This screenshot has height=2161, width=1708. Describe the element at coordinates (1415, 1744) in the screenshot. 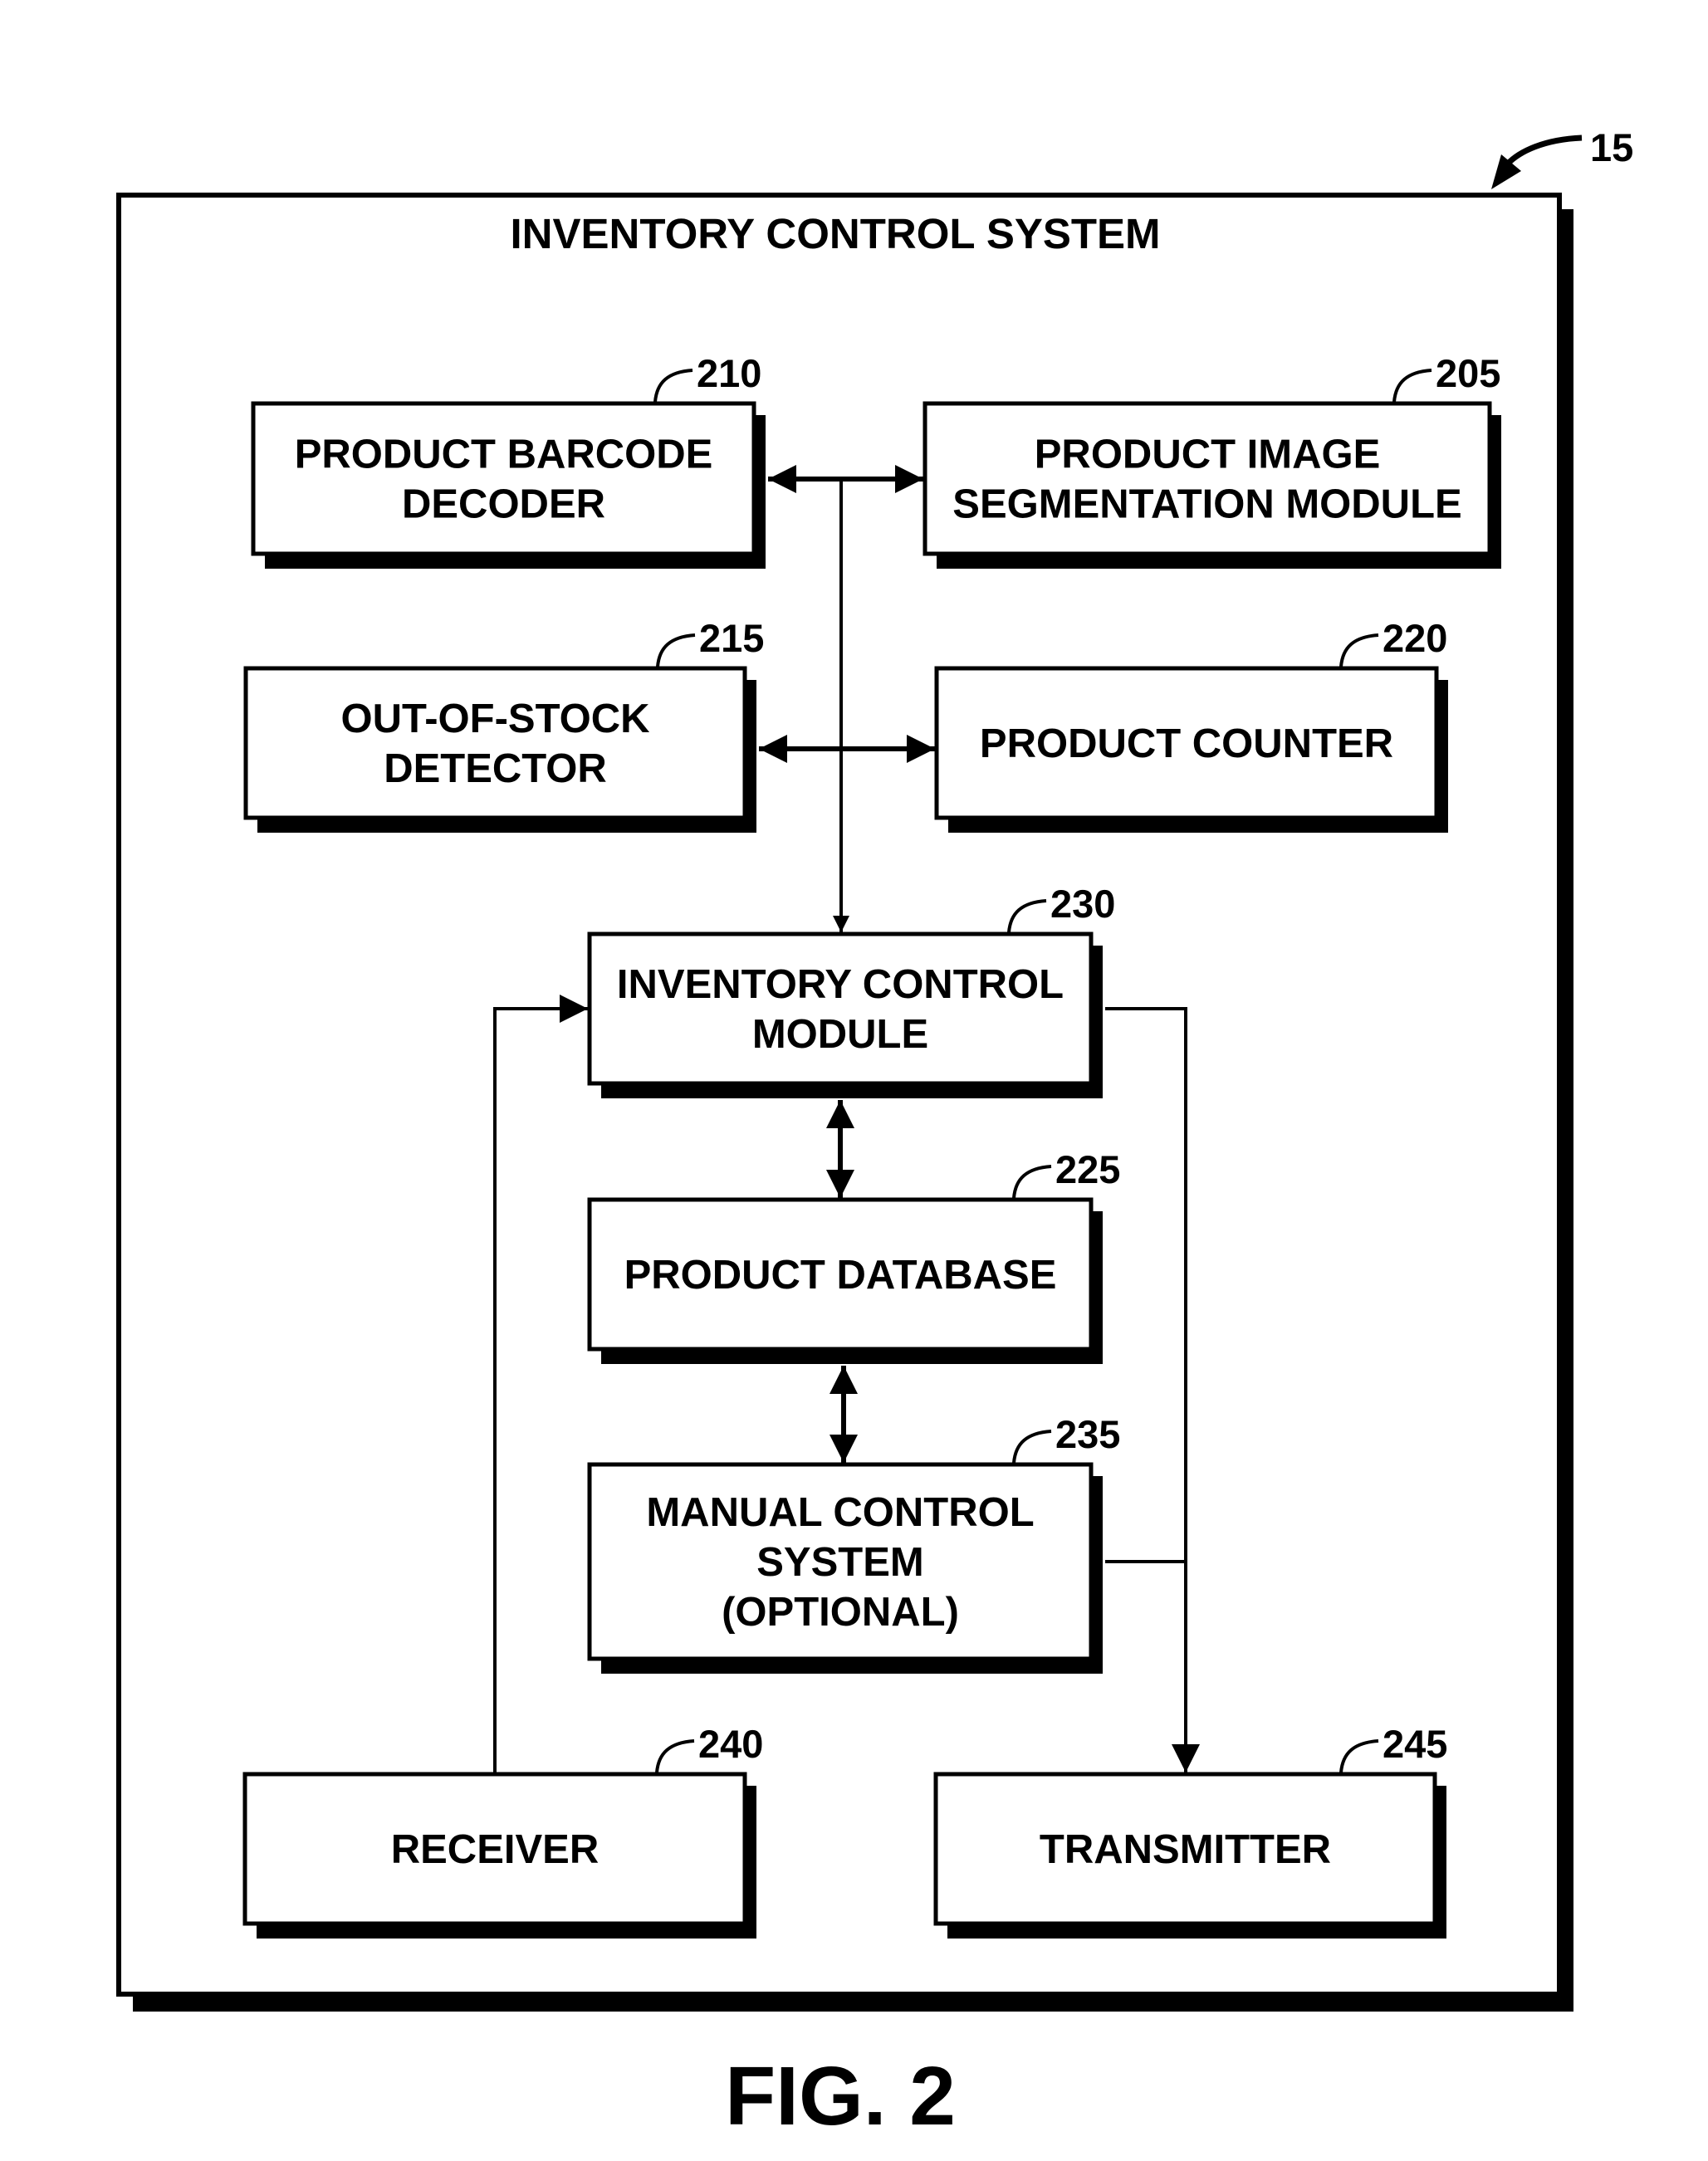

I see `reference-number-245: 245` at that location.